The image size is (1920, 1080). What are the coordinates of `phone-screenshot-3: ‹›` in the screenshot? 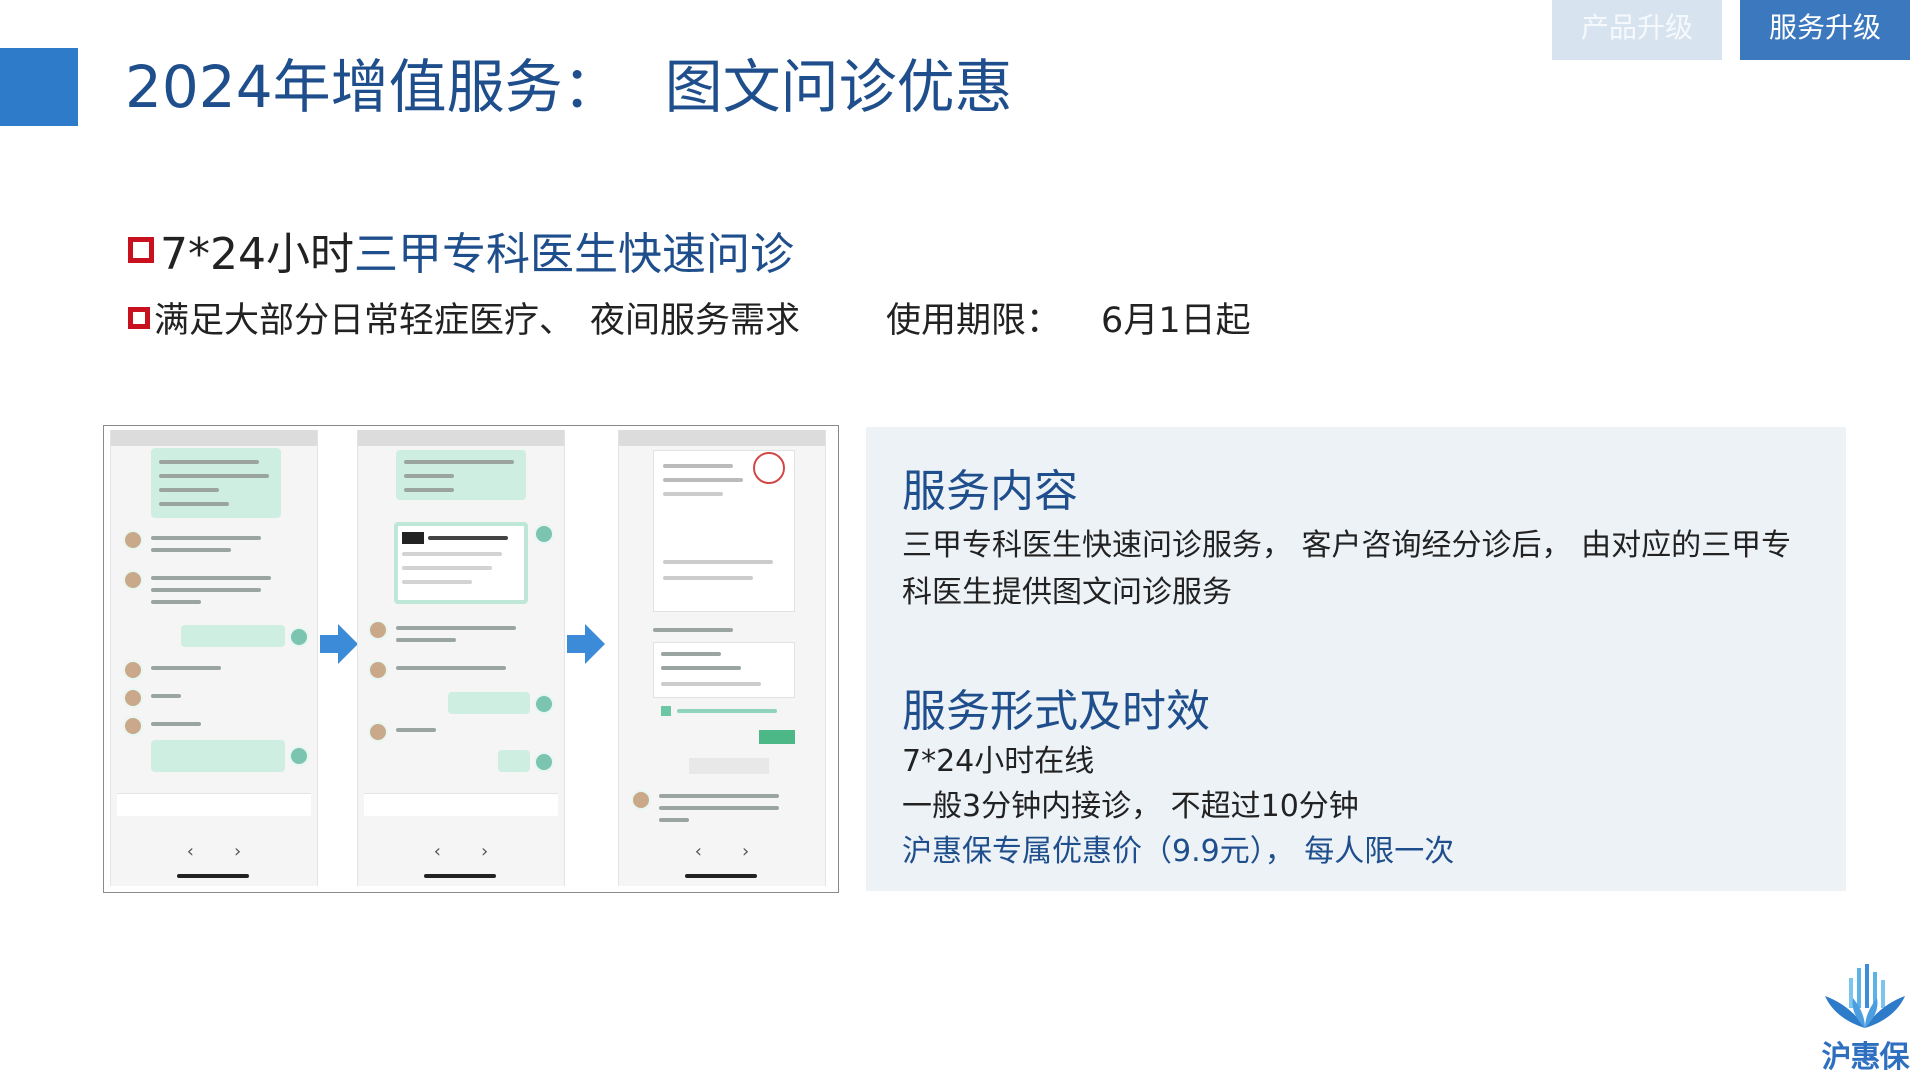 It's located at (722, 658).